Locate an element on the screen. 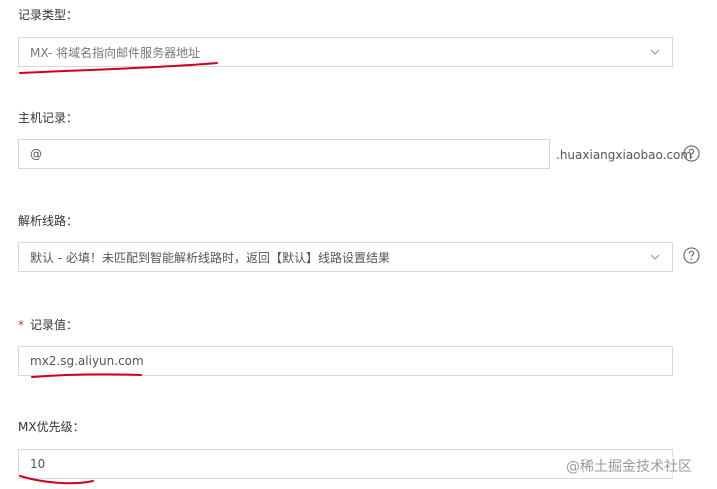  mx-priority-label: MX优先级： is located at coordinates (51, 427).